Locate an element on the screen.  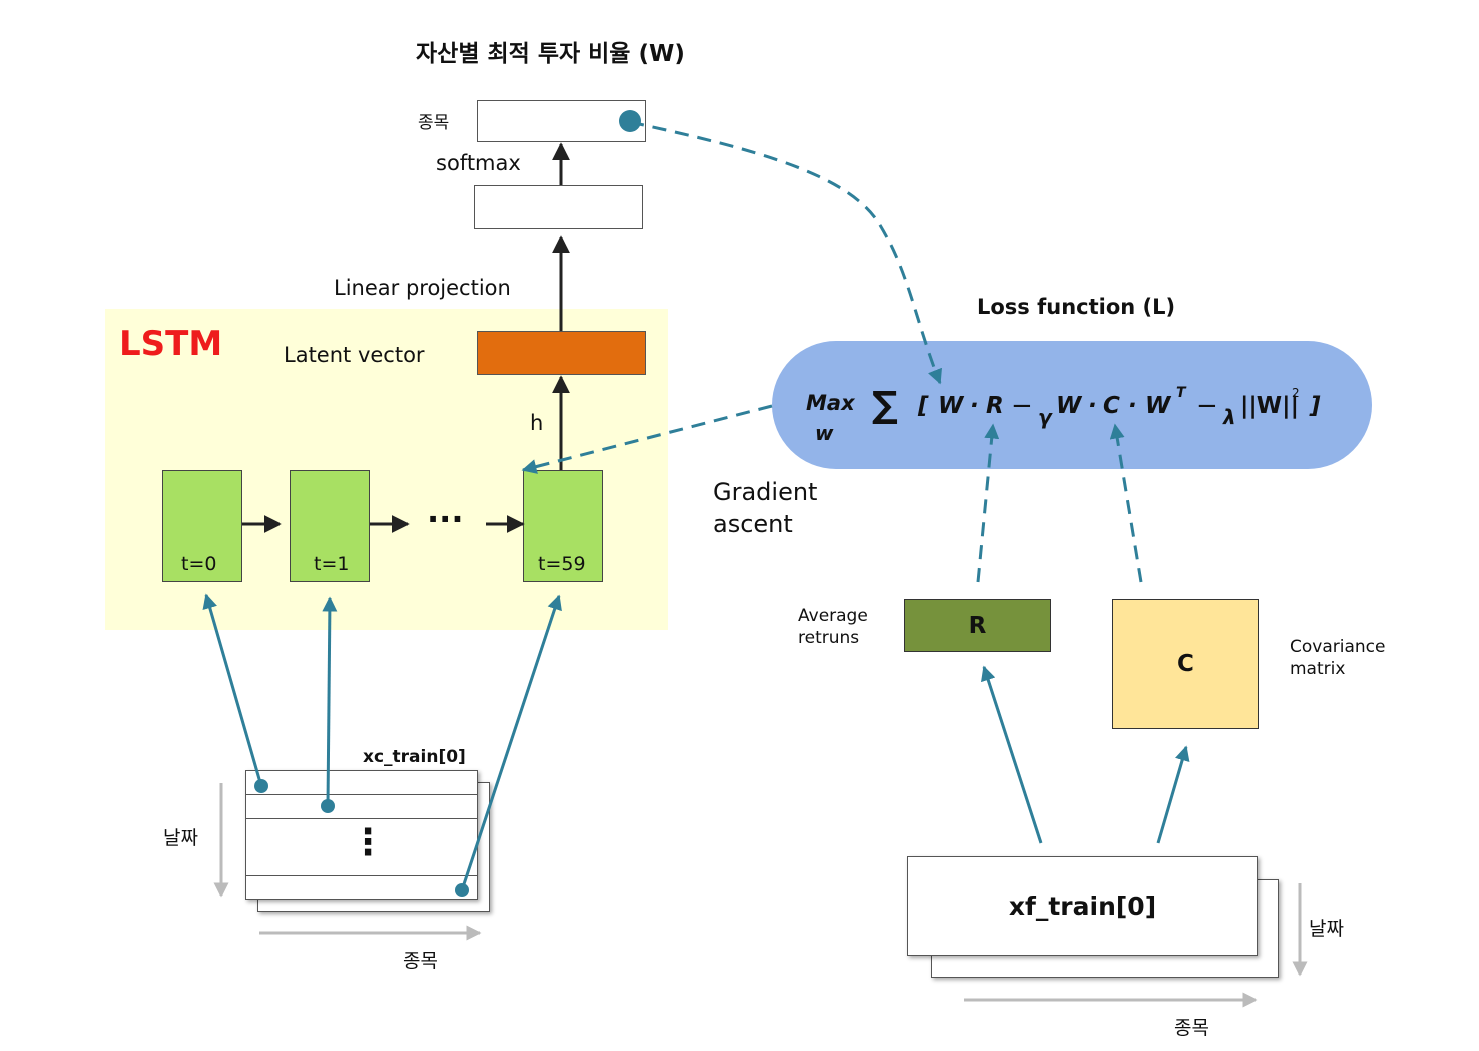
row0-dot is located at coordinates (261, 786).